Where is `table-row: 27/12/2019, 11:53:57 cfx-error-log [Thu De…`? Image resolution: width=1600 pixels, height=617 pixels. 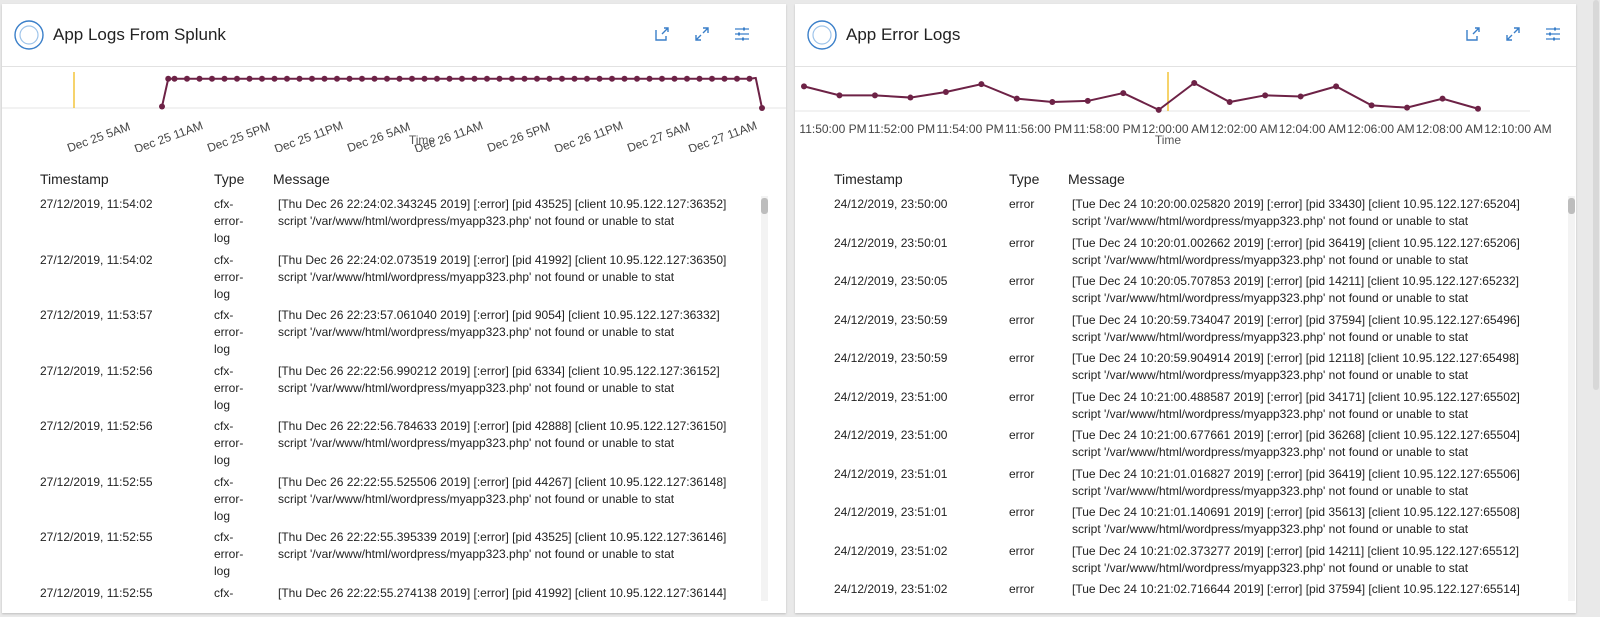 table-row: 27/12/2019, 11:53:57 cfx-error-log [Thu De… is located at coordinates (394, 335).